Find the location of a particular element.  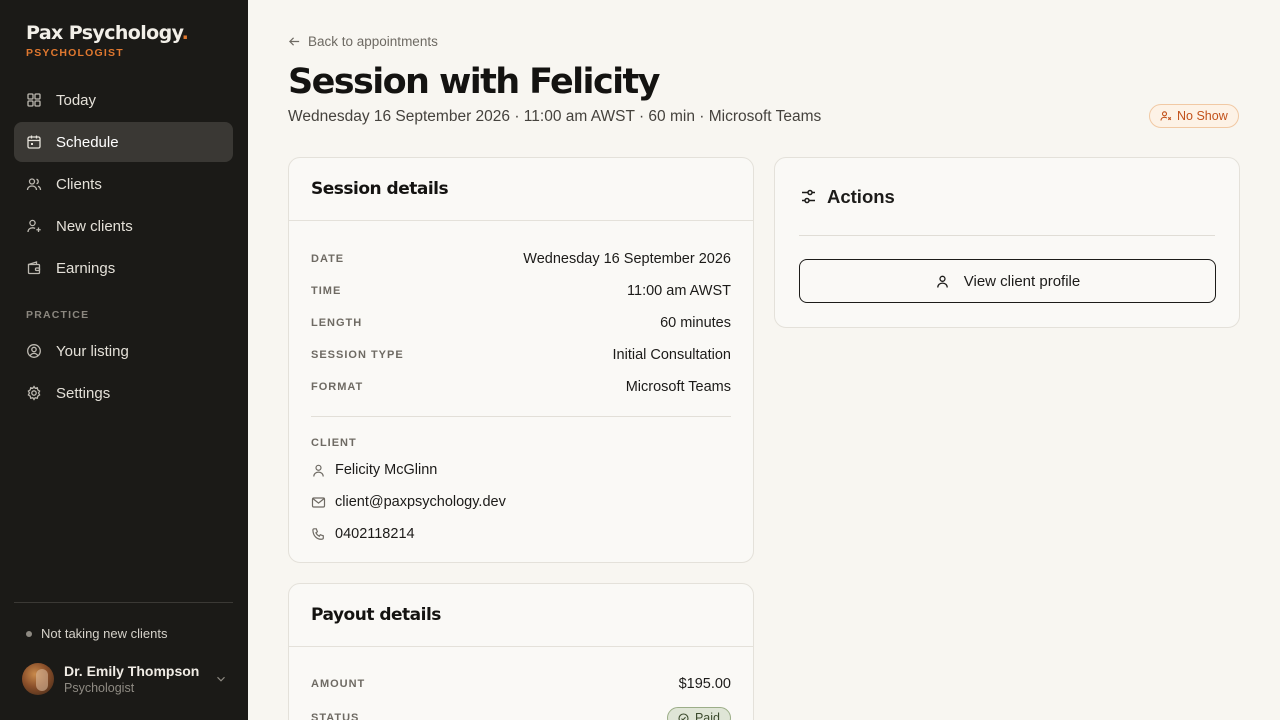

availability-status-label: Not taking new clients is located at coordinates (104, 633).